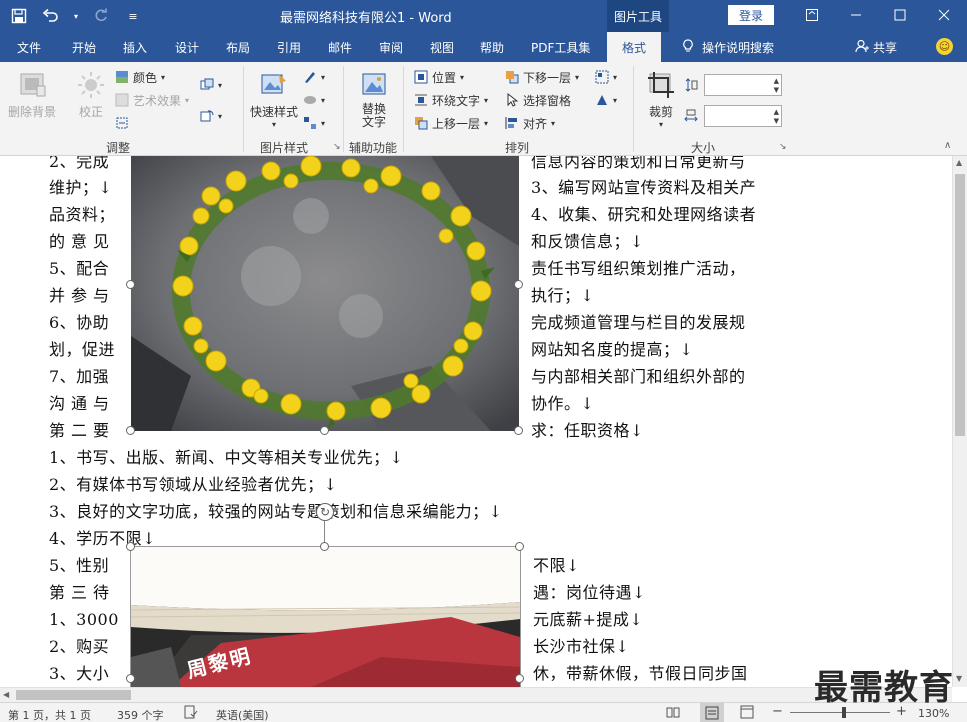 The height and width of the screenshot is (722, 967). I want to click on text-line: 完成频道管理与栏目的发展规, so click(638, 322).